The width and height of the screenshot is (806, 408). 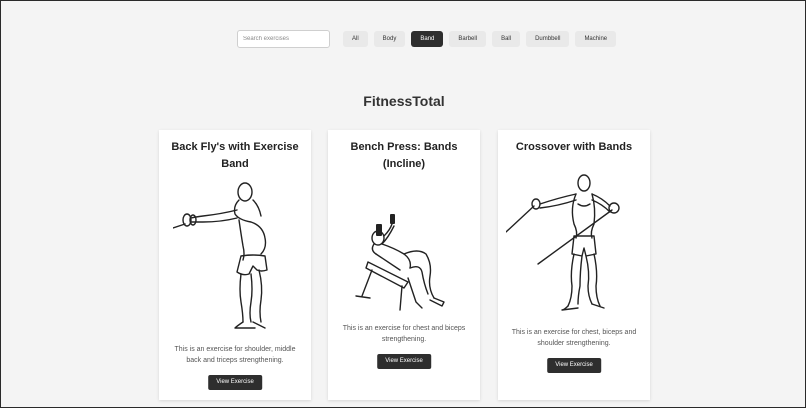 I want to click on filter-ball-button: Ball, so click(x=506, y=39).